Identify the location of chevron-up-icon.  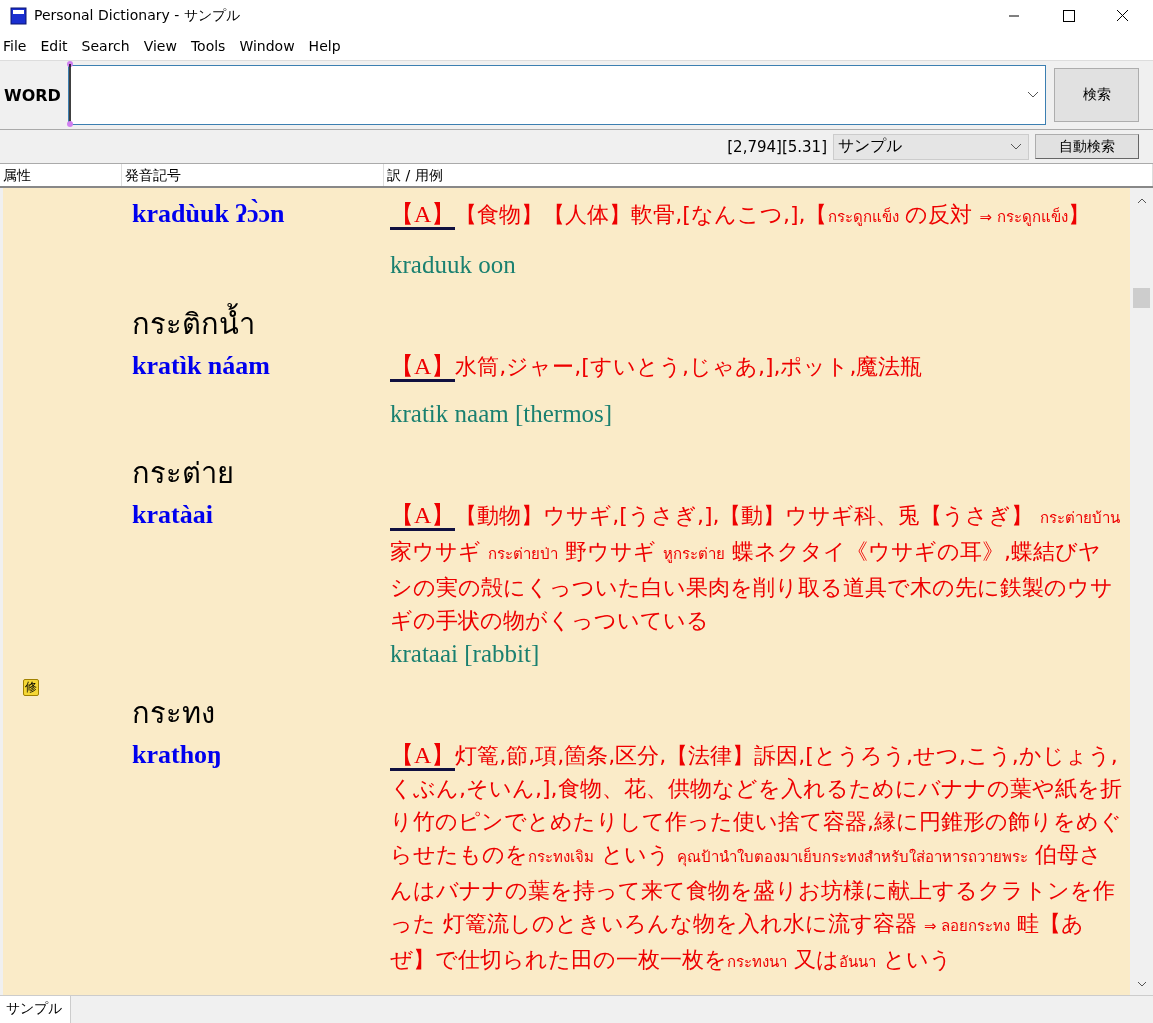
(1141, 201).